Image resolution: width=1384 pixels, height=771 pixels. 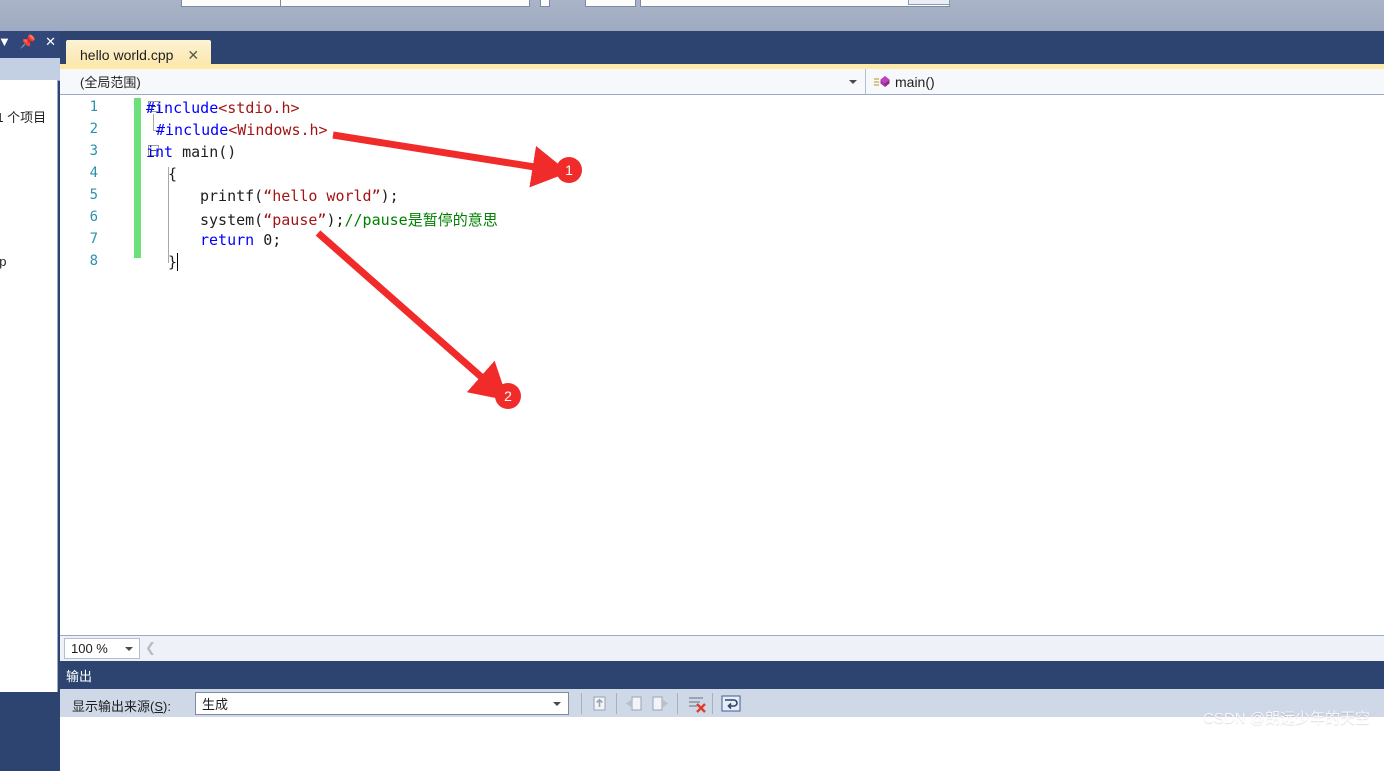 I want to click on chevron-down-icon: ▼, so click(x=5, y=41).